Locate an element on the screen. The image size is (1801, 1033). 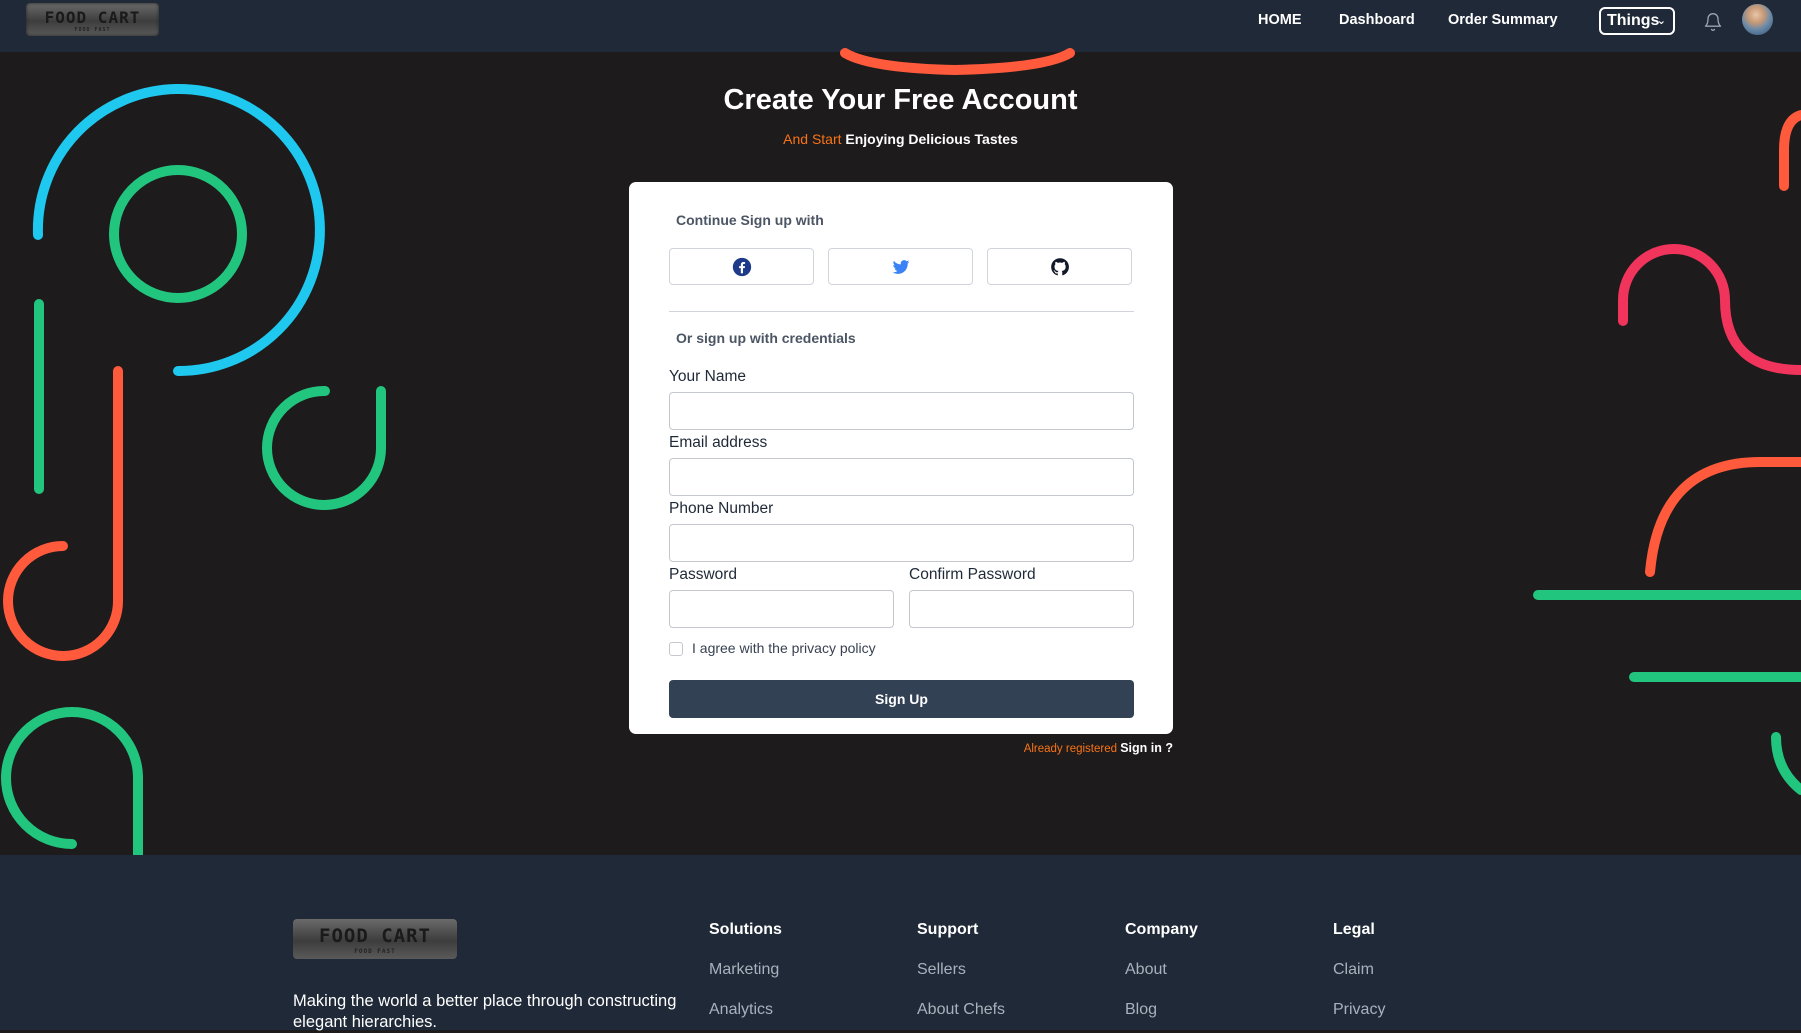
privacy-checkbox is located at coordinates (676, 649).